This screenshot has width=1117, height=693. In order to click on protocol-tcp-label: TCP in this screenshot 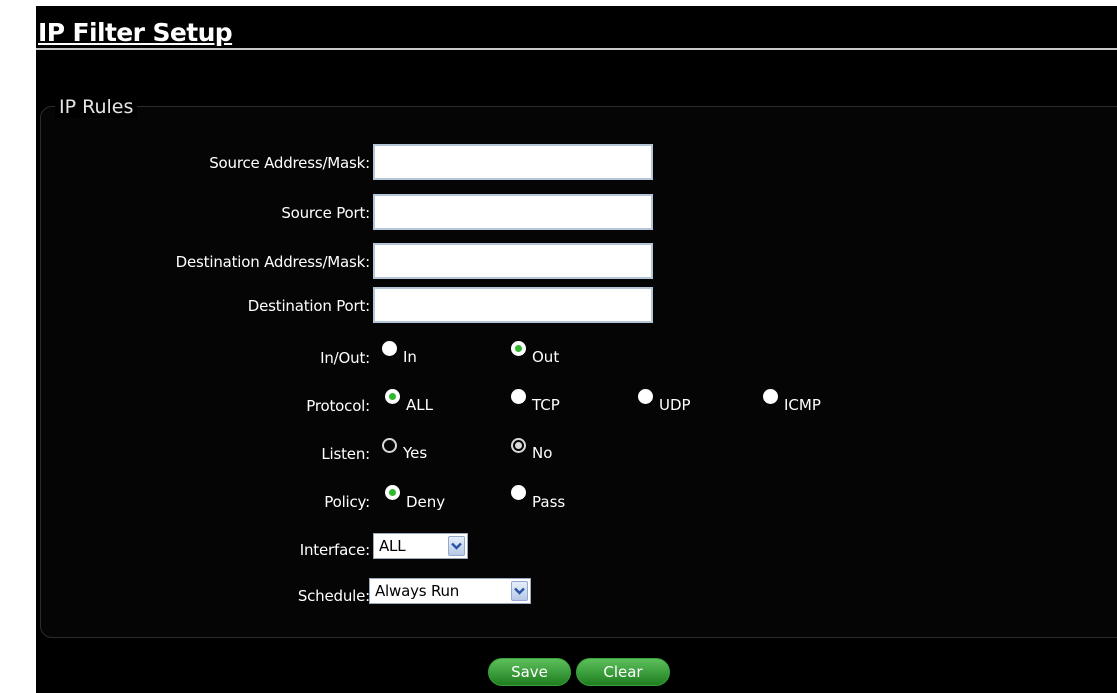, I will do `click(546, 405)`.